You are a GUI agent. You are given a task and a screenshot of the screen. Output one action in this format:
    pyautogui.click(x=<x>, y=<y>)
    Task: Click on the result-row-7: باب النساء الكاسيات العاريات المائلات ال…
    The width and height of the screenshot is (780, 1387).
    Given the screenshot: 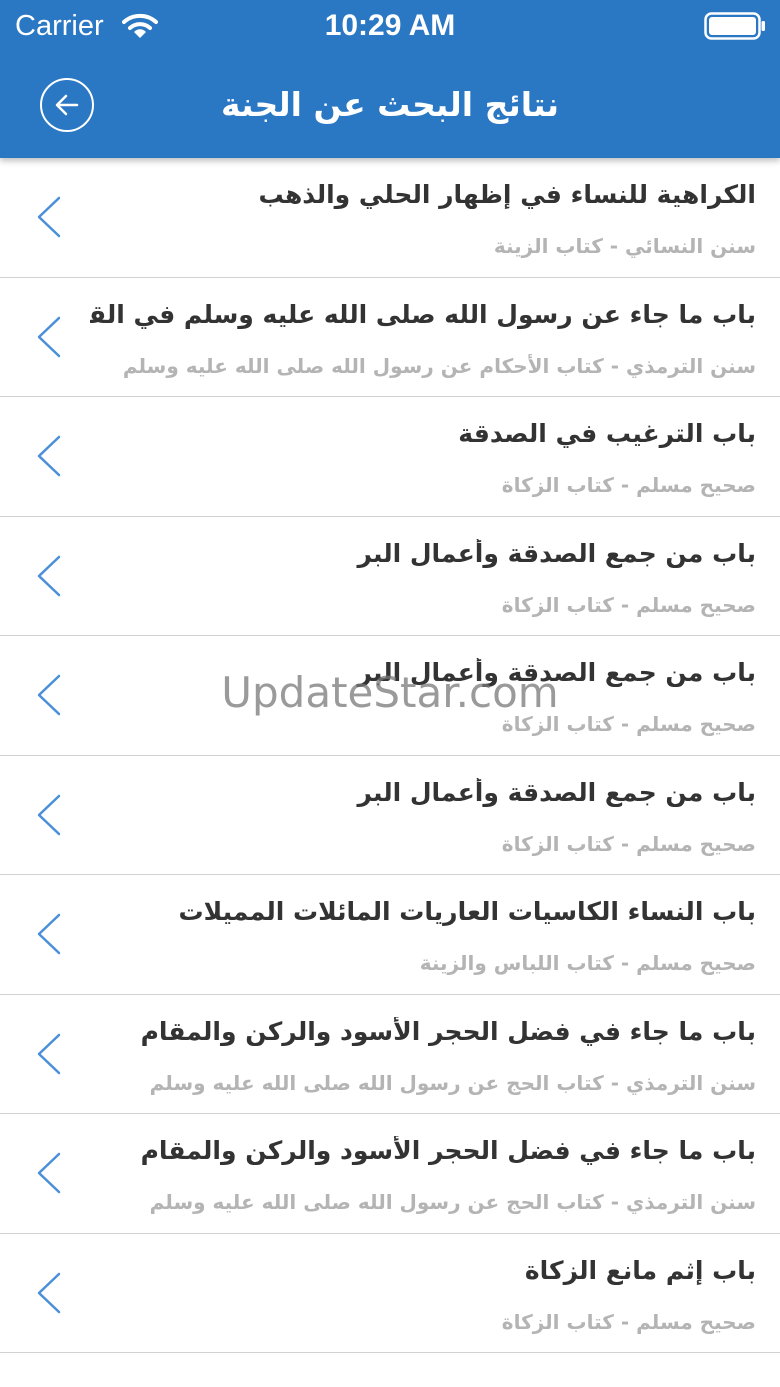 What is the action you would take?
    pyautogui.click(x=390, y=935)
    